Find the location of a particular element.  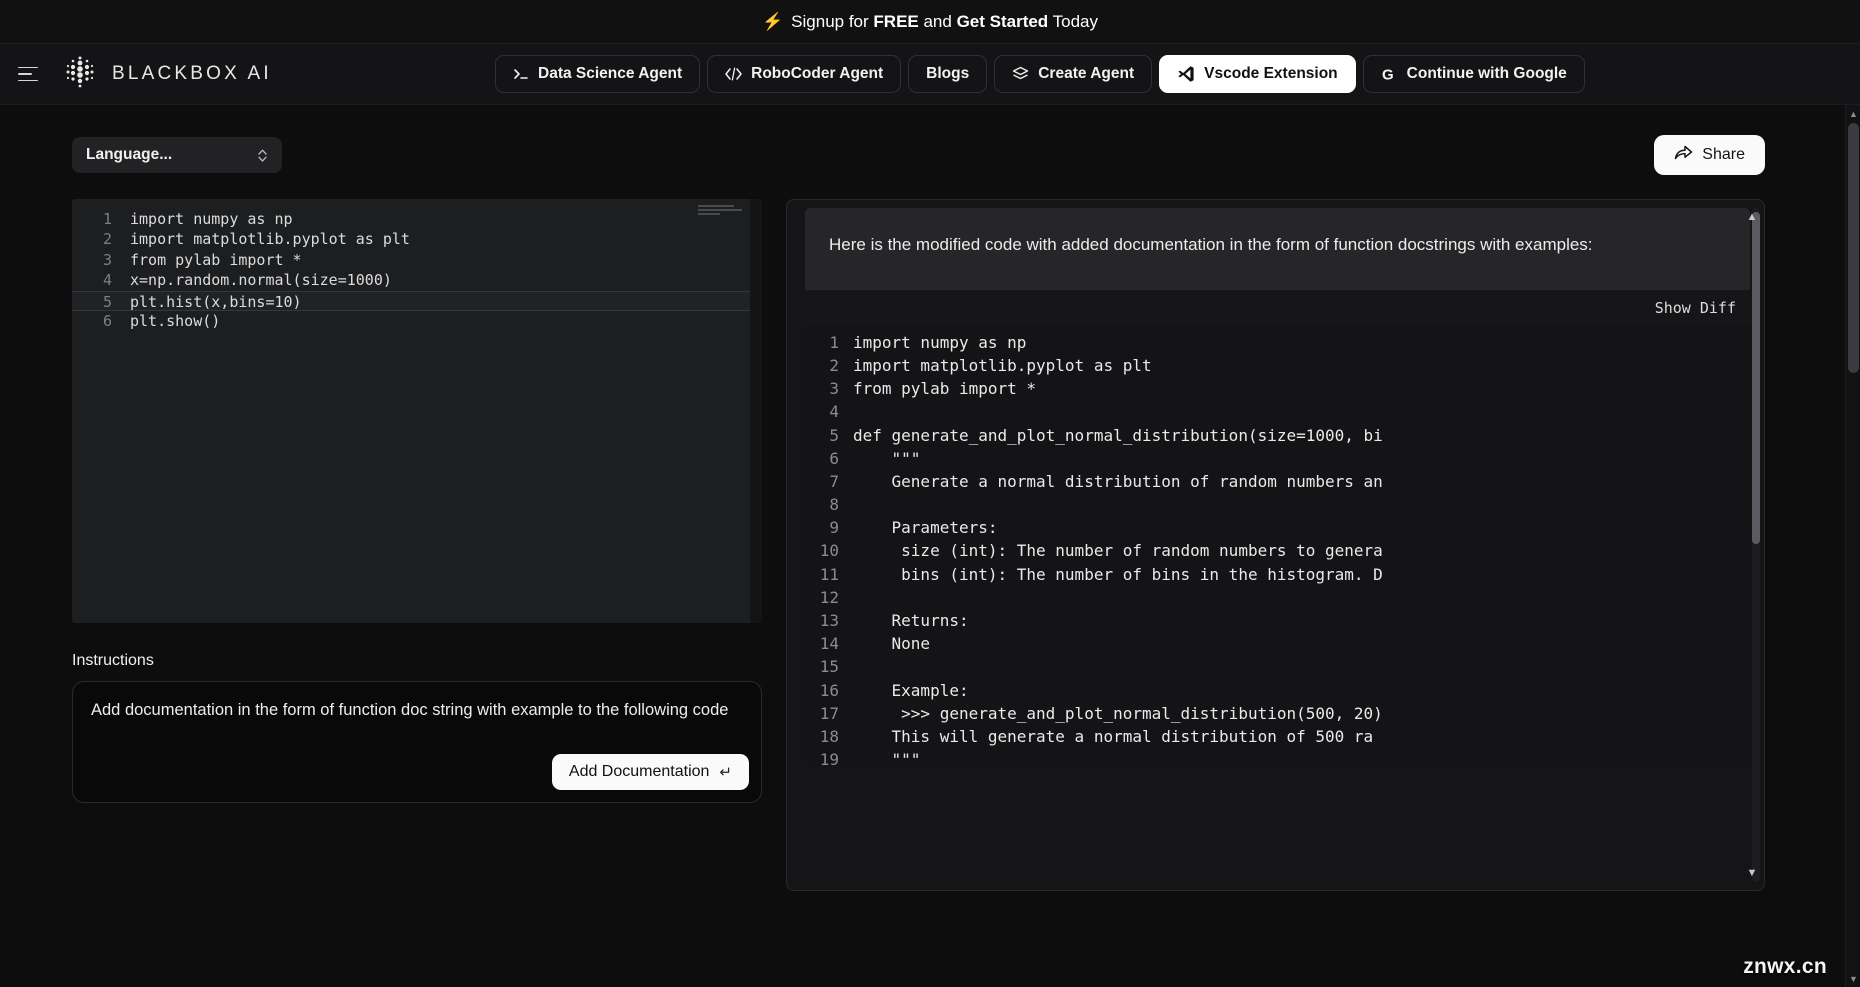

page-scroll-up-arrow-icon: ▲ is located at coordinates (1853, 113).